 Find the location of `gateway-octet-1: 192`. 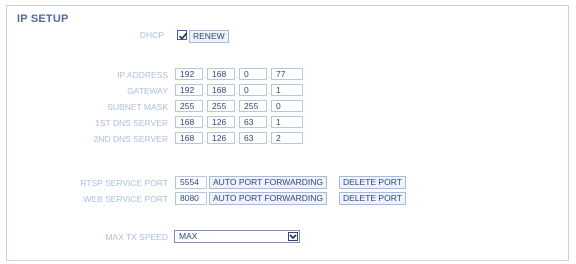

gateway-octet-1: 192 is located at coordinates (189, 90).